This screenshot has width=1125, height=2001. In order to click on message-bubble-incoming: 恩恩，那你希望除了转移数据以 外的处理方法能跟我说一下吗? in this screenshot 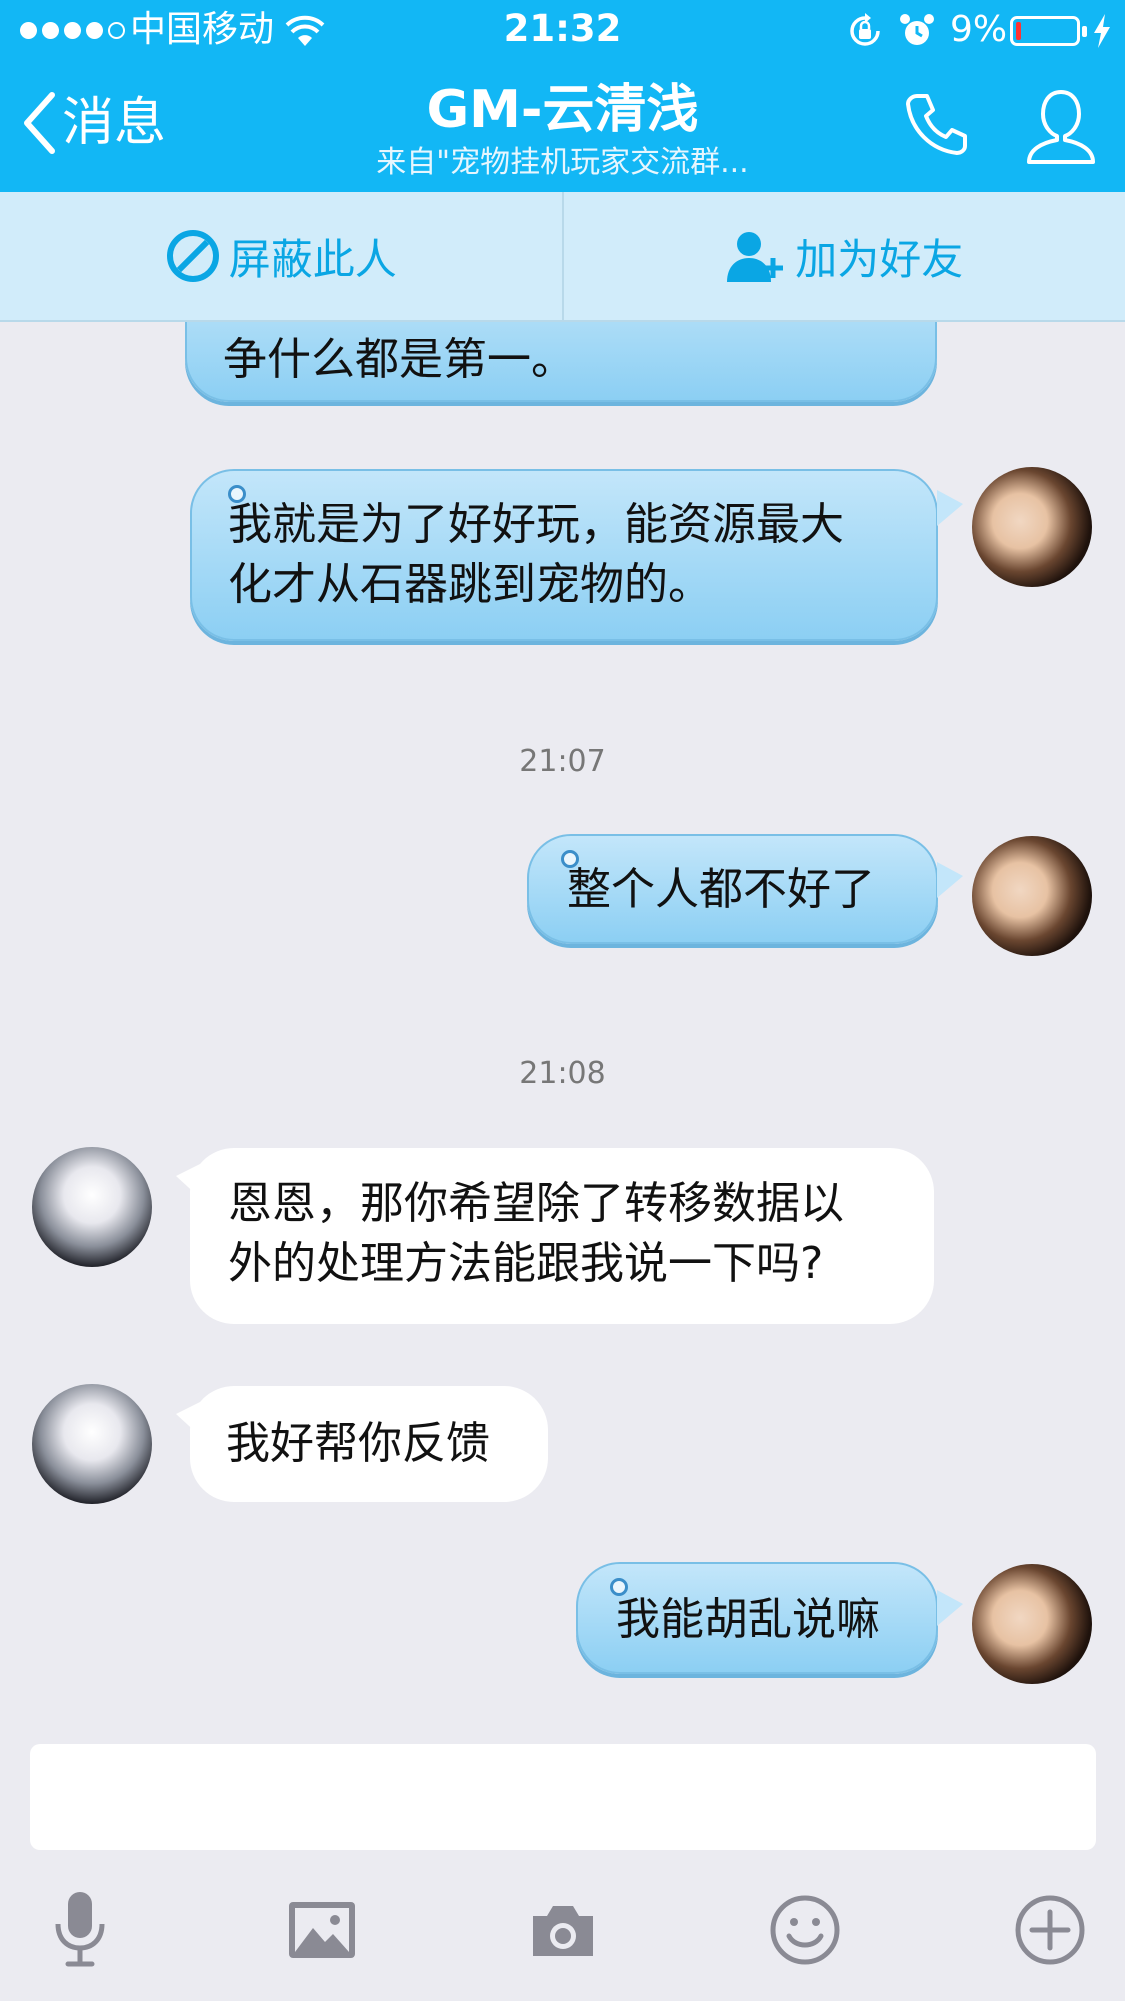, I will do `click(555, 1236)`.